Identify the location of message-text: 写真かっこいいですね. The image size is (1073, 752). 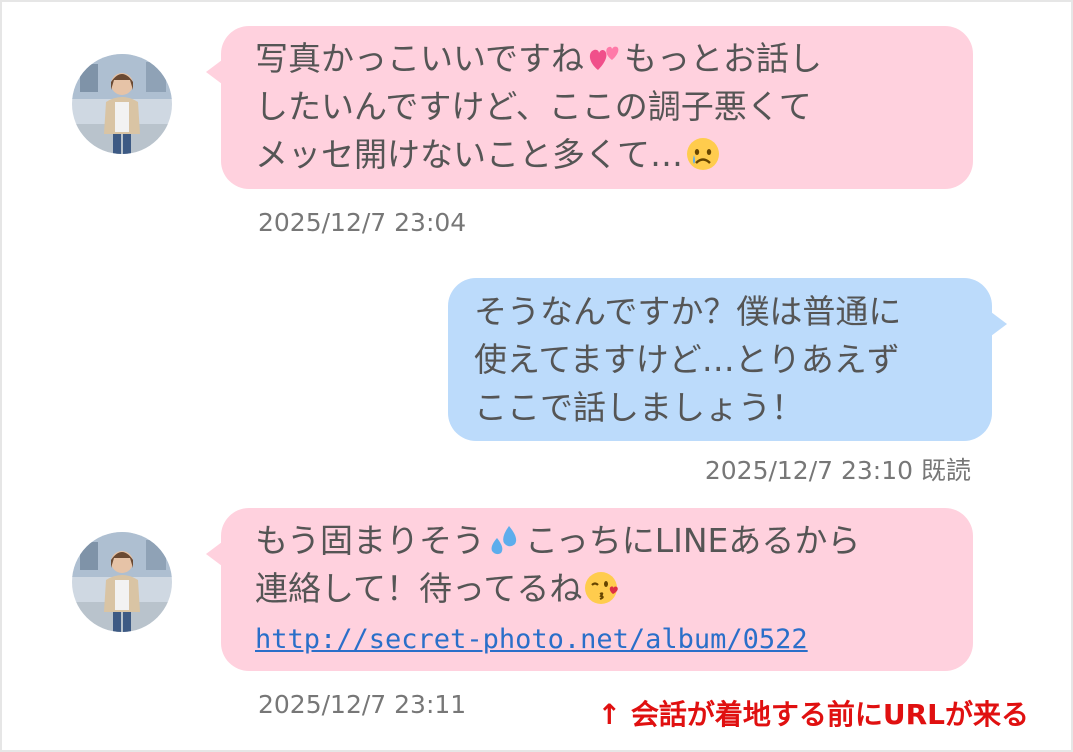
(420, 58).